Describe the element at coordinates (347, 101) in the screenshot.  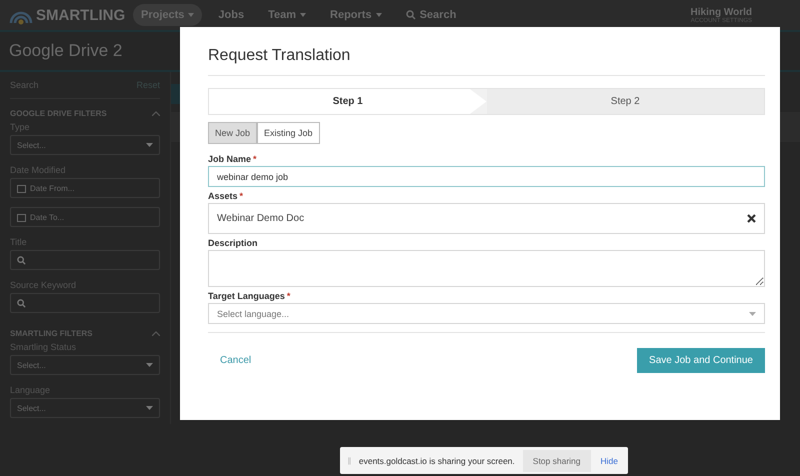
I see `step-label: Step 1` at that location.